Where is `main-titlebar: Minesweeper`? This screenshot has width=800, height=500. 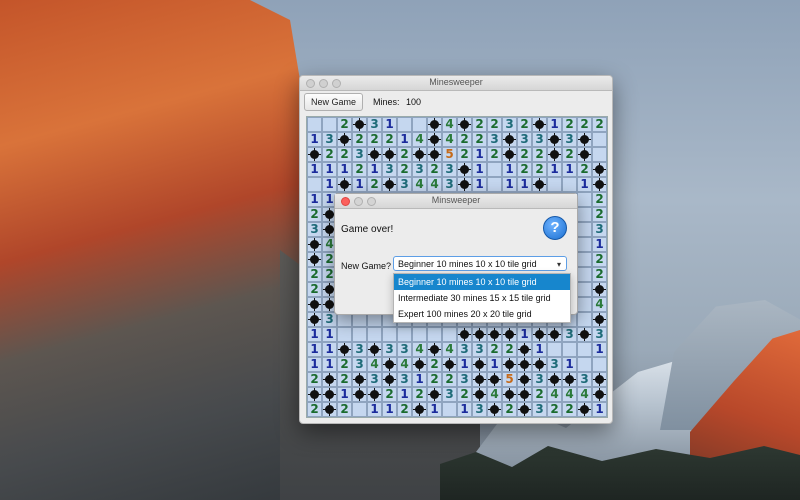
main-titlebar: Minesweeper is located at coordinates (456, 83).